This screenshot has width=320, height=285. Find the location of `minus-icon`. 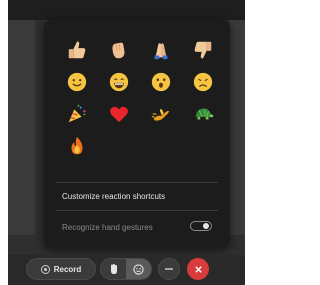

minus-icon is located at coordinates (169, 269).